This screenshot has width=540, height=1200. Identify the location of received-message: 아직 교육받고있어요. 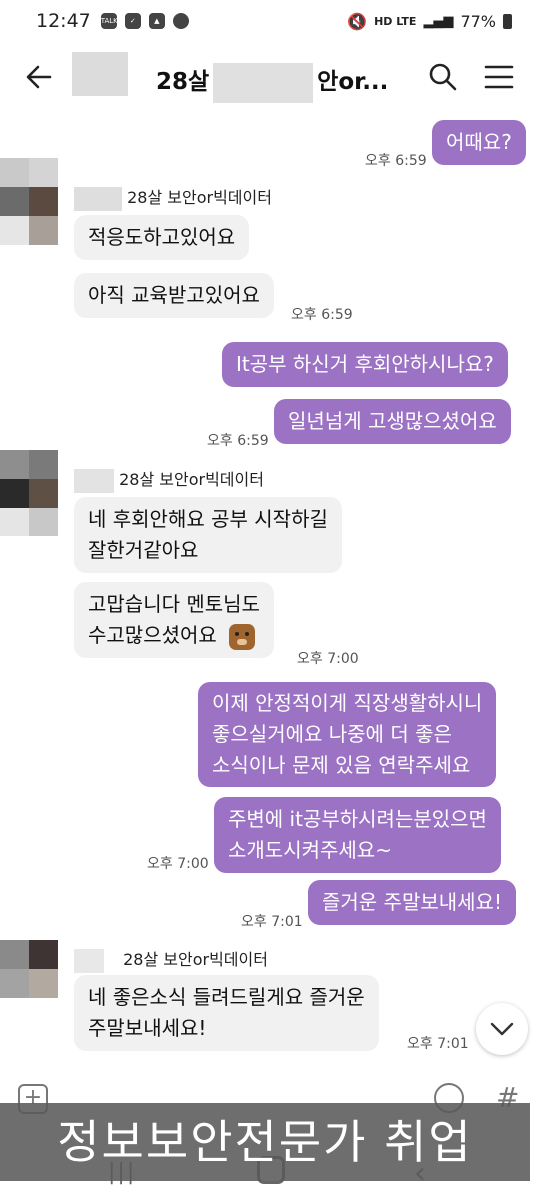
(174, 295).